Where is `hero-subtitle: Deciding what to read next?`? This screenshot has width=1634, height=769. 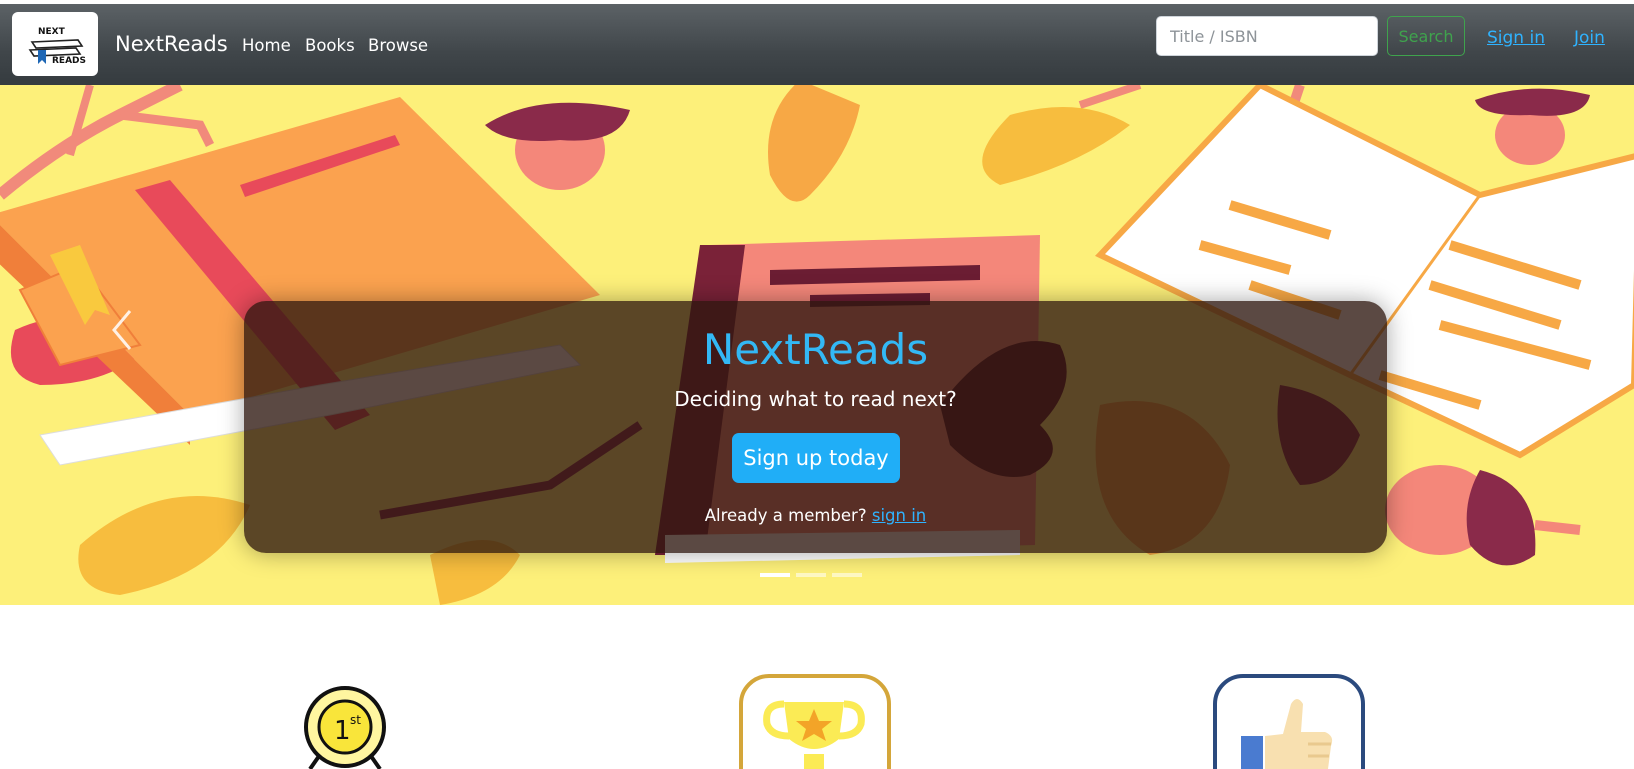
hero-subtitle: Deciding what to read next? is located at coordinates (815, 399).